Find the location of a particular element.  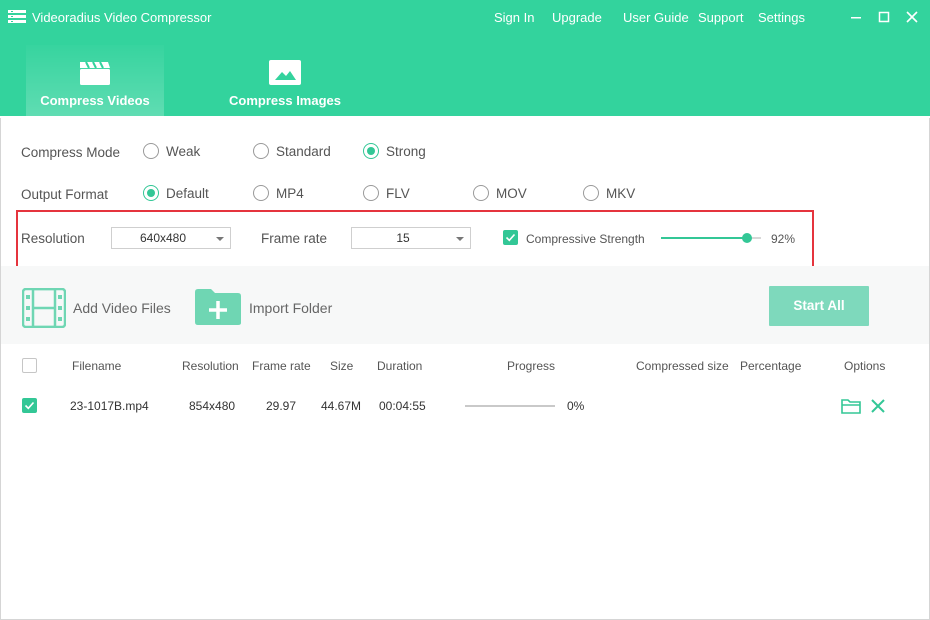

window-border-left is located at coordinates (0, 369).